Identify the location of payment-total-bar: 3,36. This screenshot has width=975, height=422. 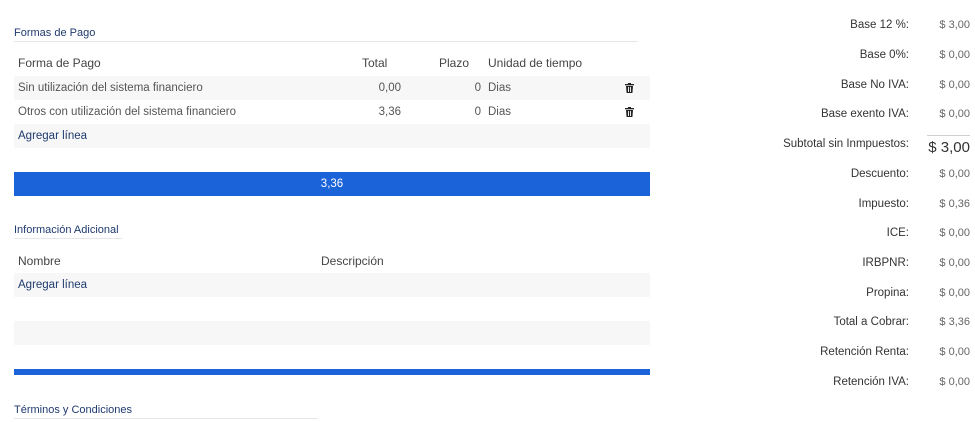
(332, 184).